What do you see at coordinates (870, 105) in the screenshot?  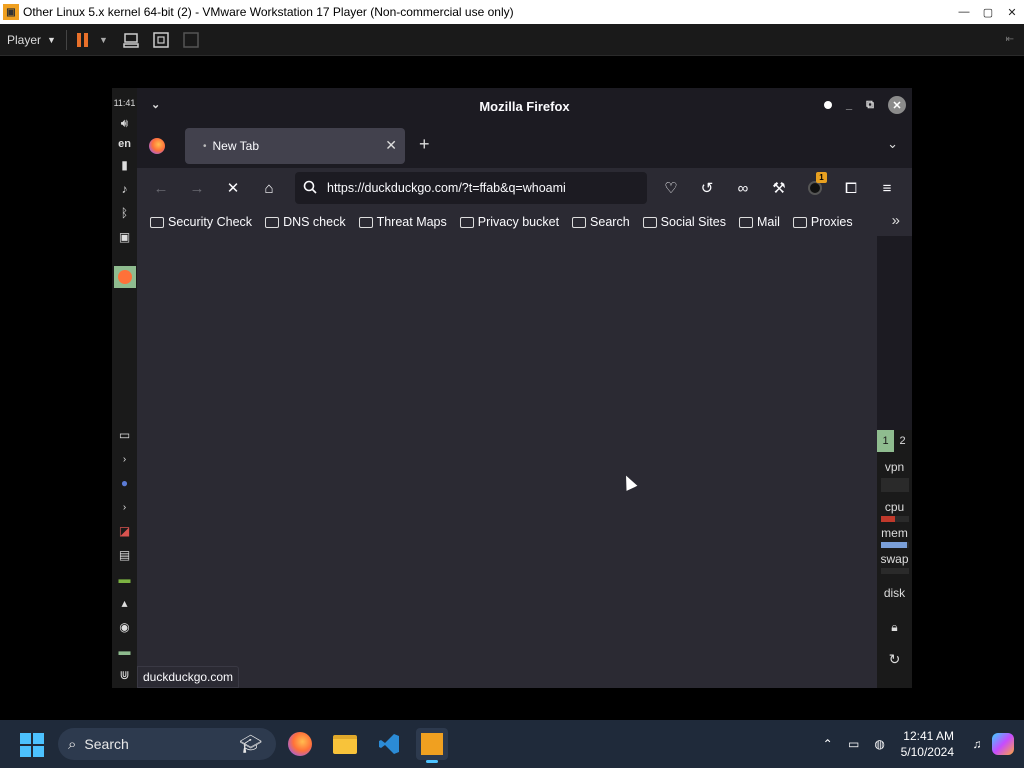 I see `maximize-icon: ⧉` at bounding box center [870, 105].